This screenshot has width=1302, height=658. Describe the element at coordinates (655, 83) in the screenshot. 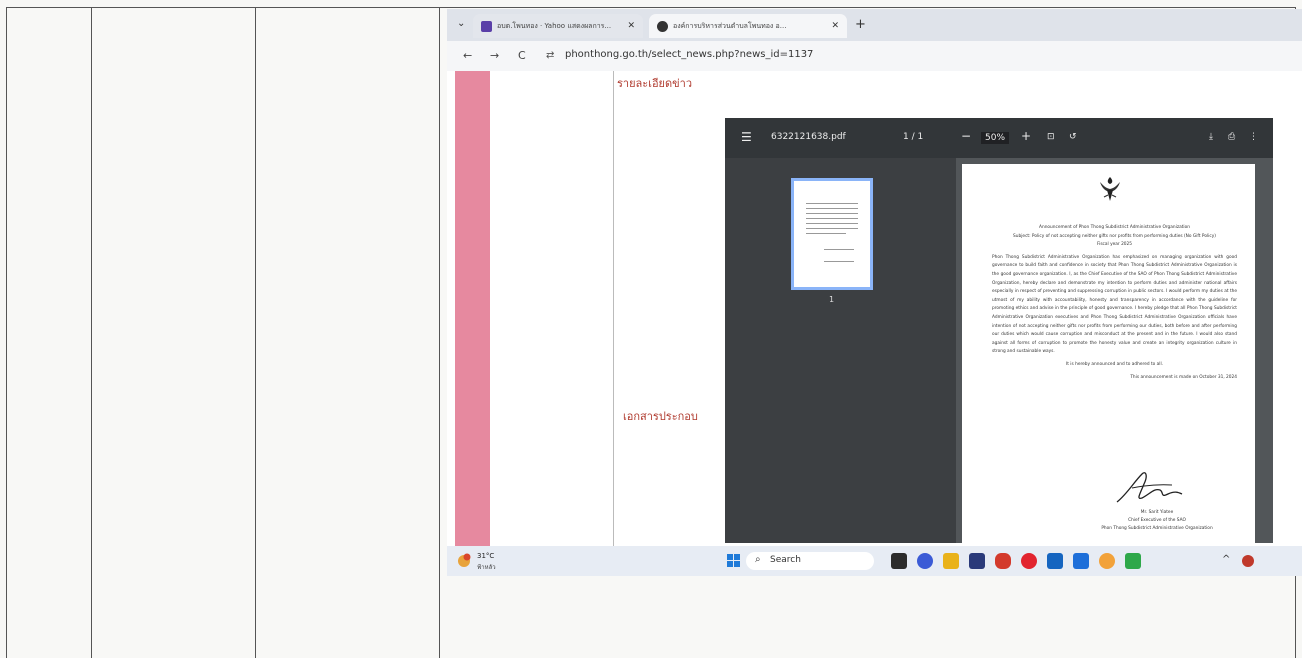

I see `news-details-title: รายละเอียดข่าว` at that location.